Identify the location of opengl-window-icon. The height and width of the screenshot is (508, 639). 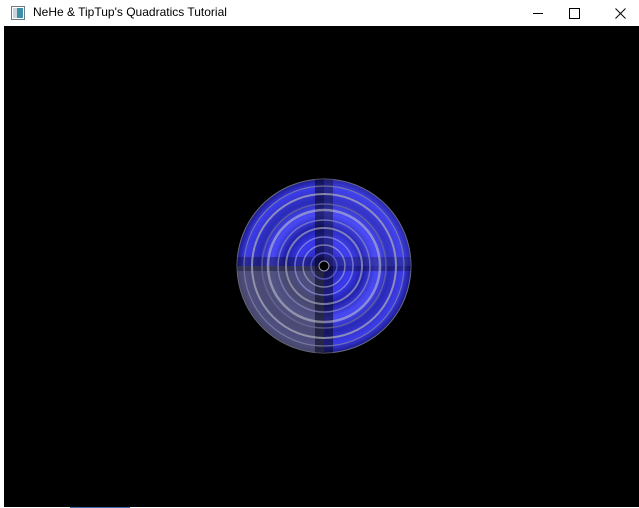
(18, 13).